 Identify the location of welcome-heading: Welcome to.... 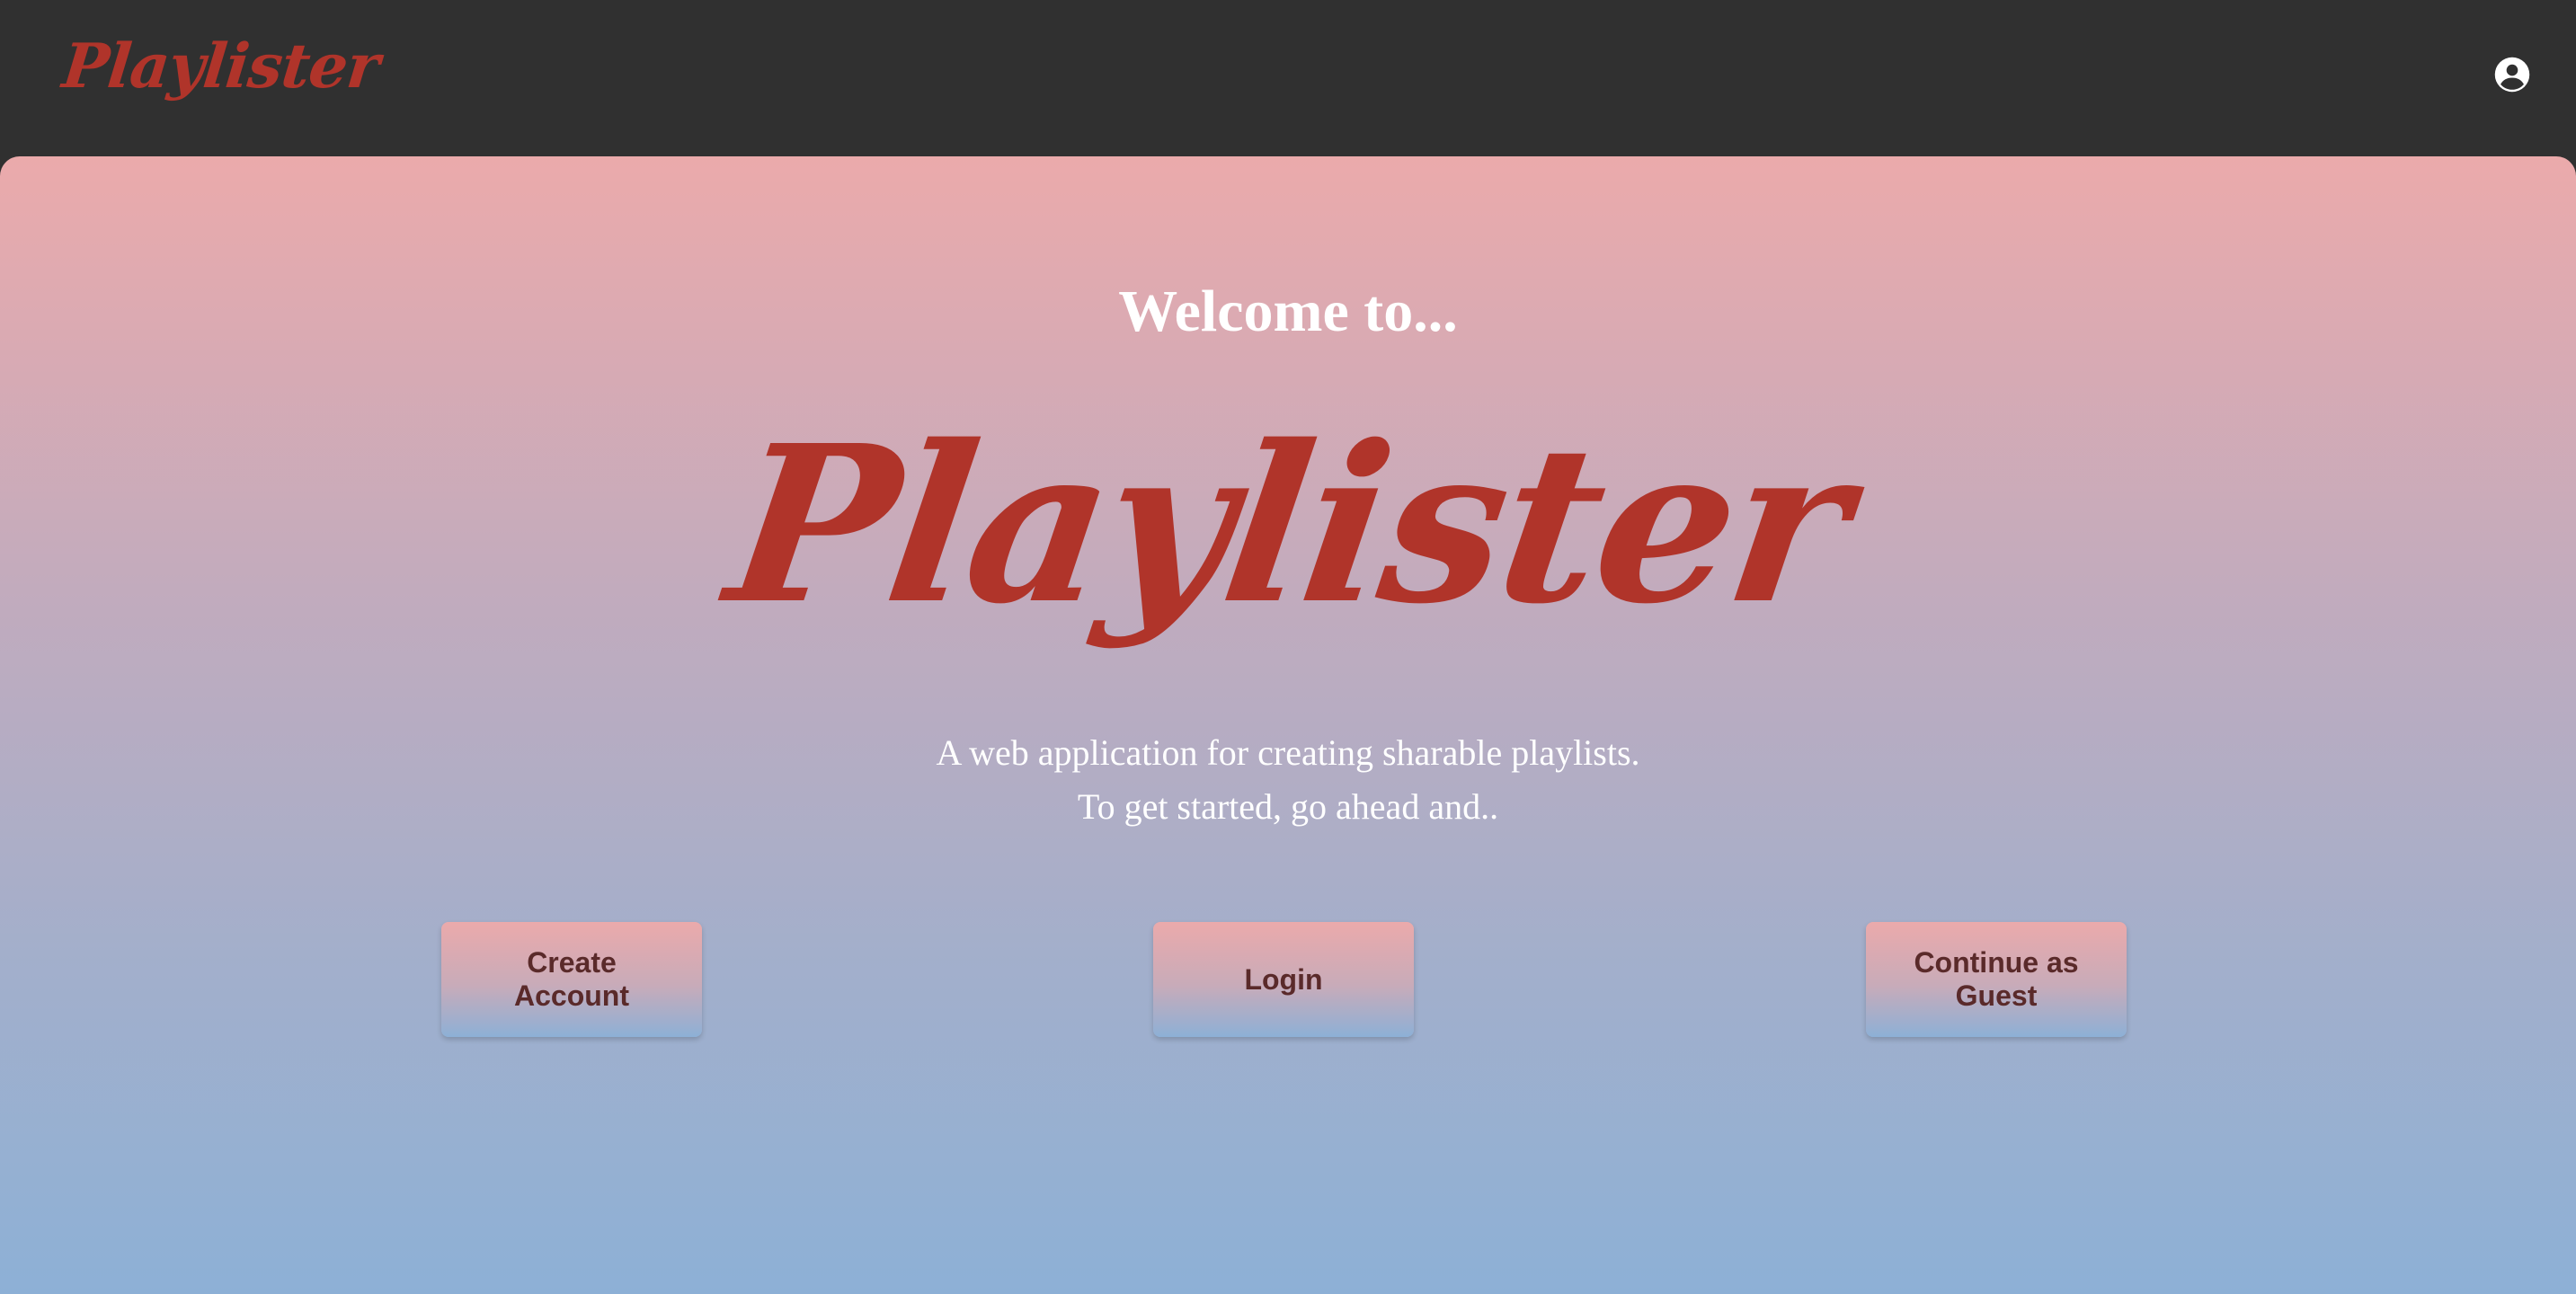
(1288, 311).